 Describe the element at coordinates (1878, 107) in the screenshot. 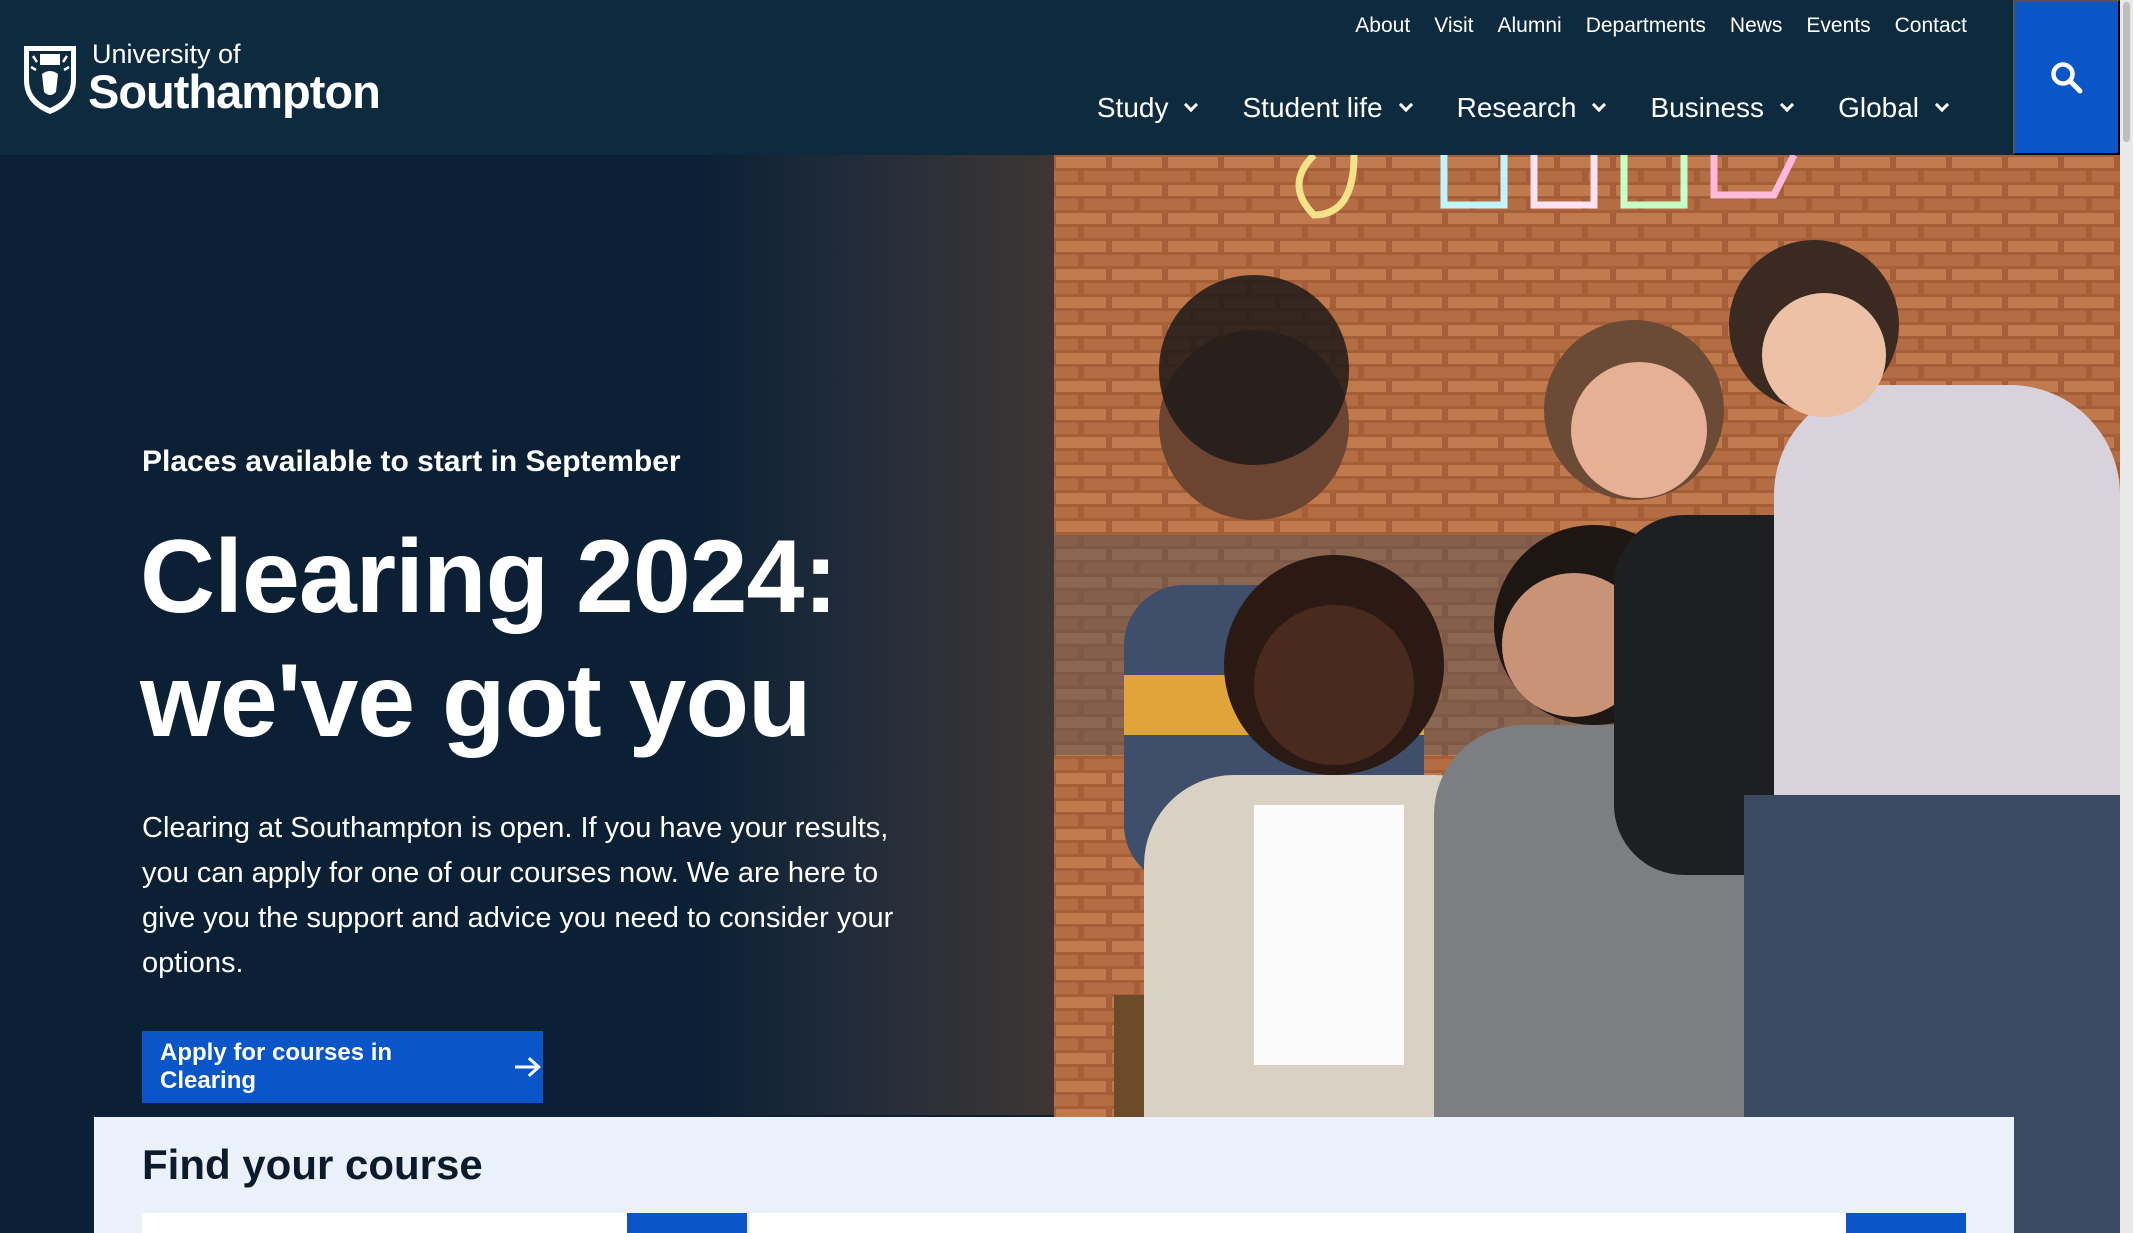

I see `nav-label: Global` at that location.